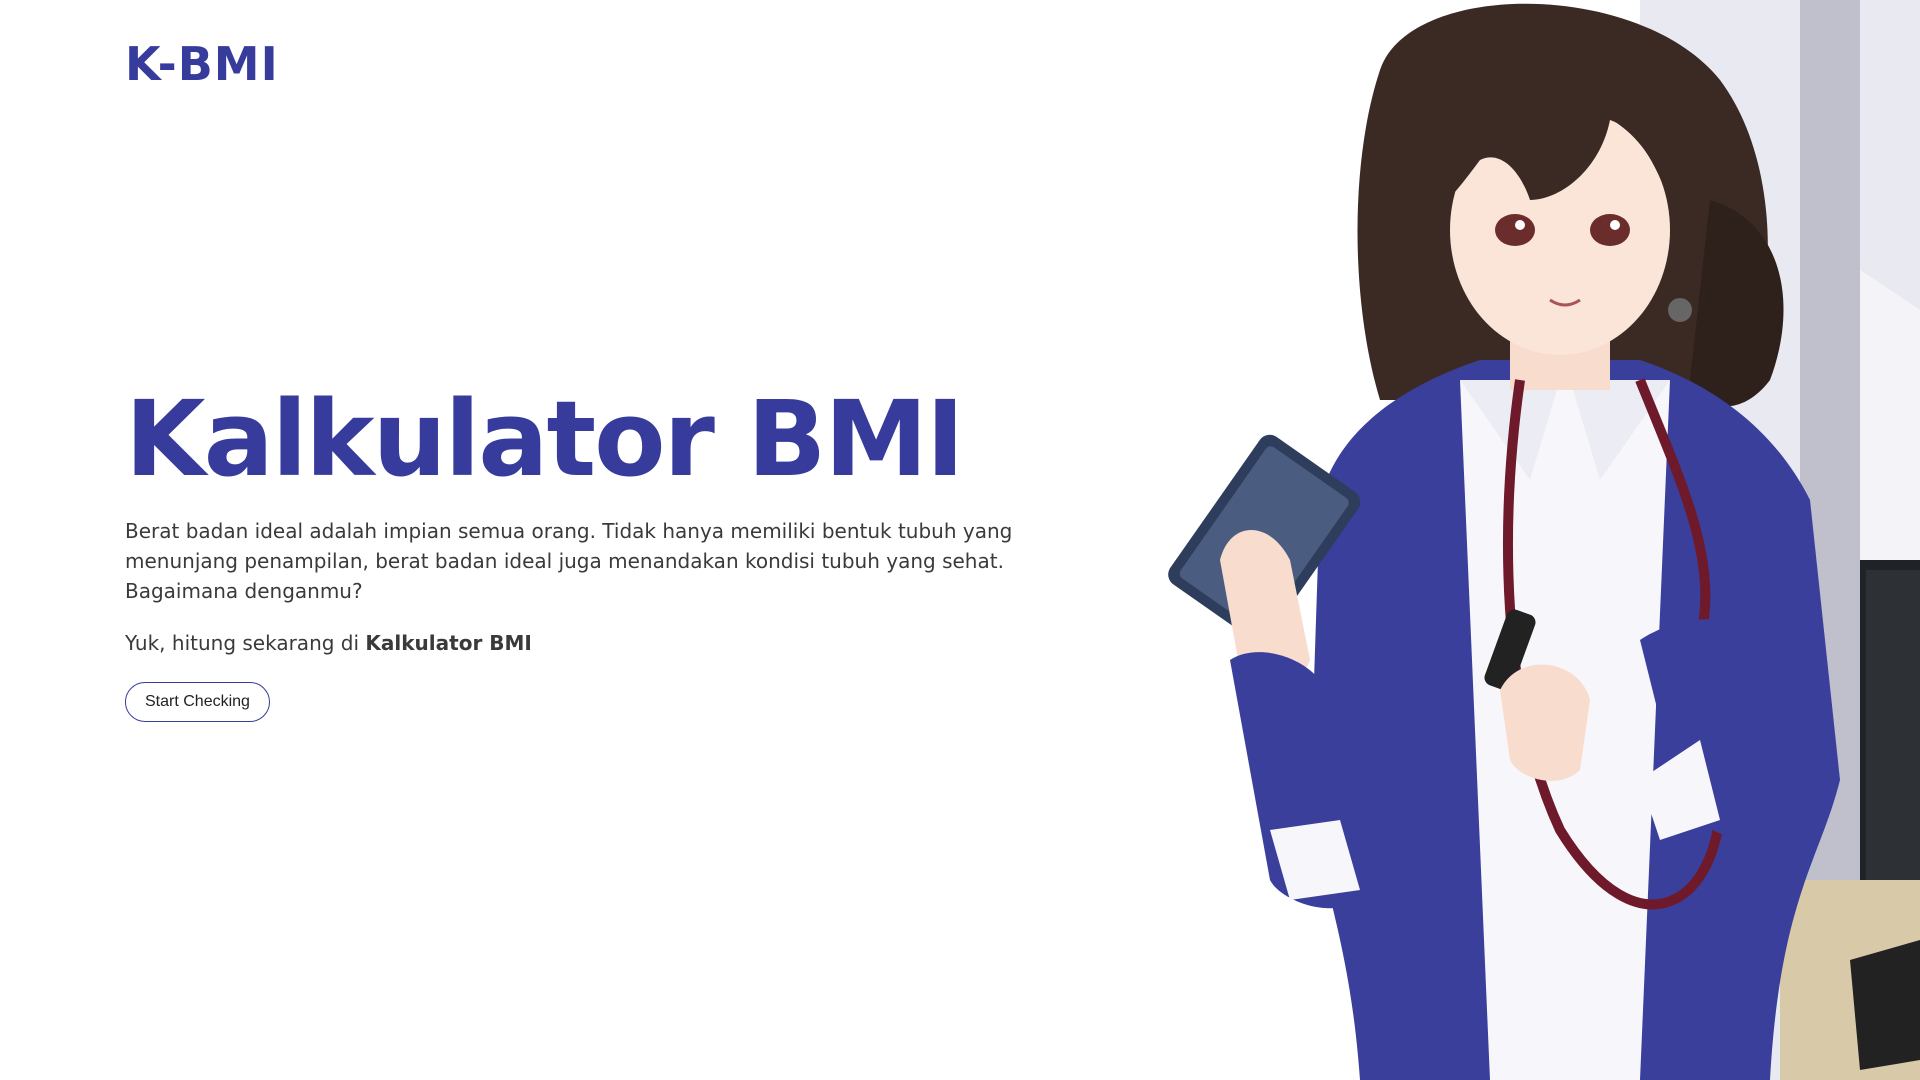  Describe the element at coordinates (197, 702) in the screenshot. I see `start-checking-button: Start Checking` at that location.